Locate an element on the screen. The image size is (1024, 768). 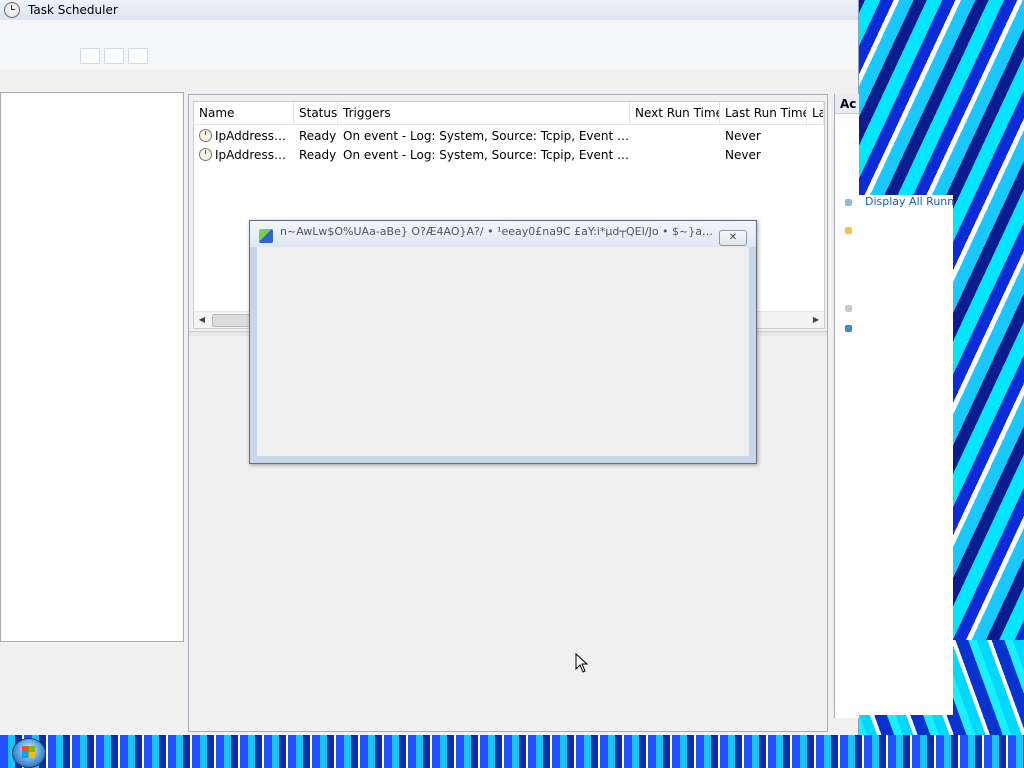
properties-icon is located at coordinates (848, 308).